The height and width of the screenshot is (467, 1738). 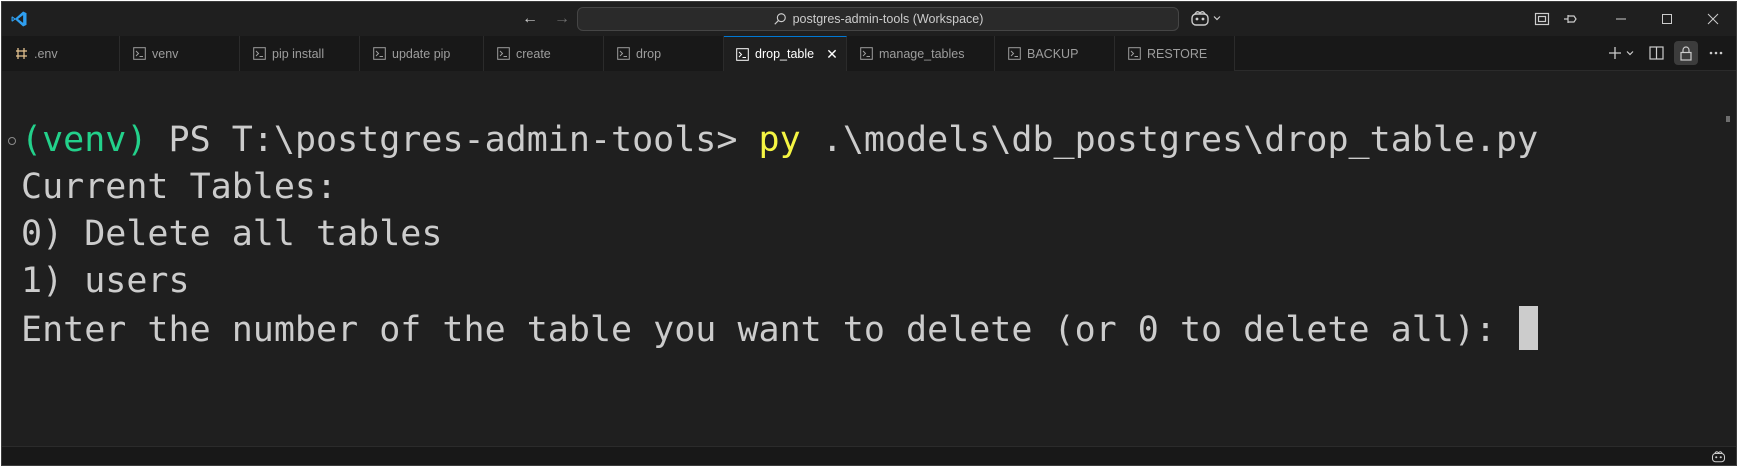 What do you see at coordinates (1713, 19) in the screenshot?
I see `close-window-button` at bounding box center [1713, 19].